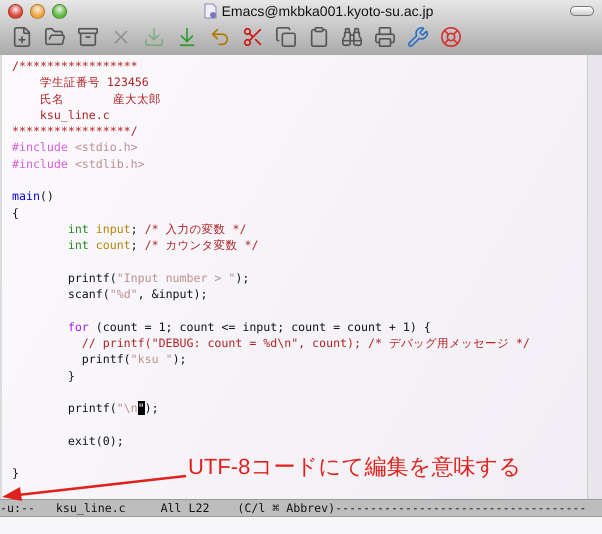 The image size is (602, 534). I want to click on lifebuoy-icon, so click(451, 37).